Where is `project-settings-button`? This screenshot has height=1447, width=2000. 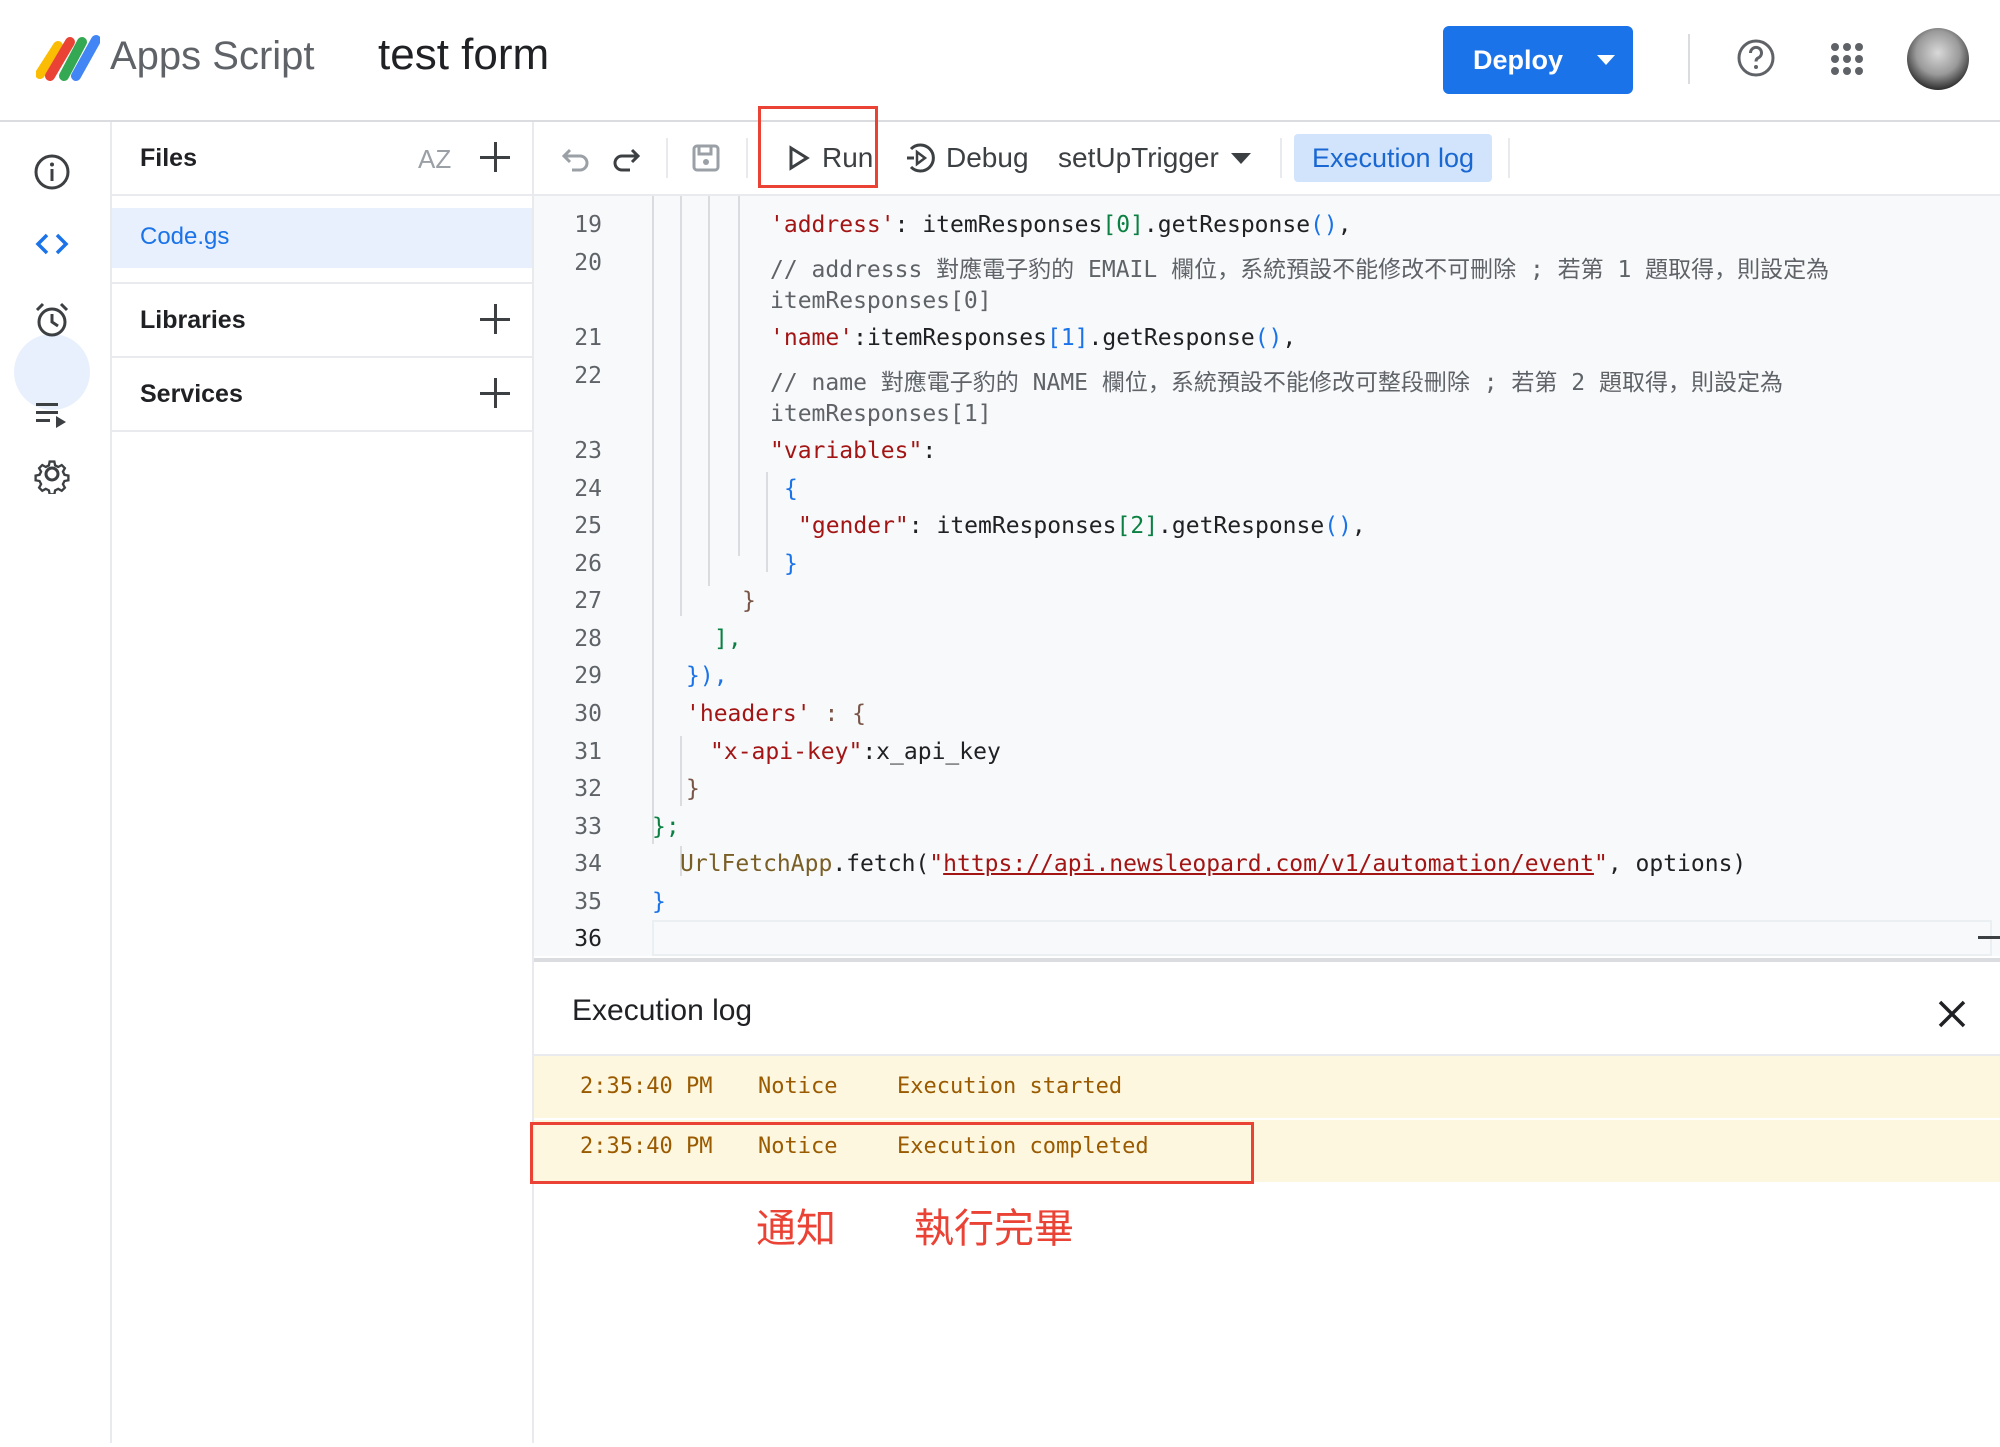 project-settings-button is located at coordinates (52, 474).